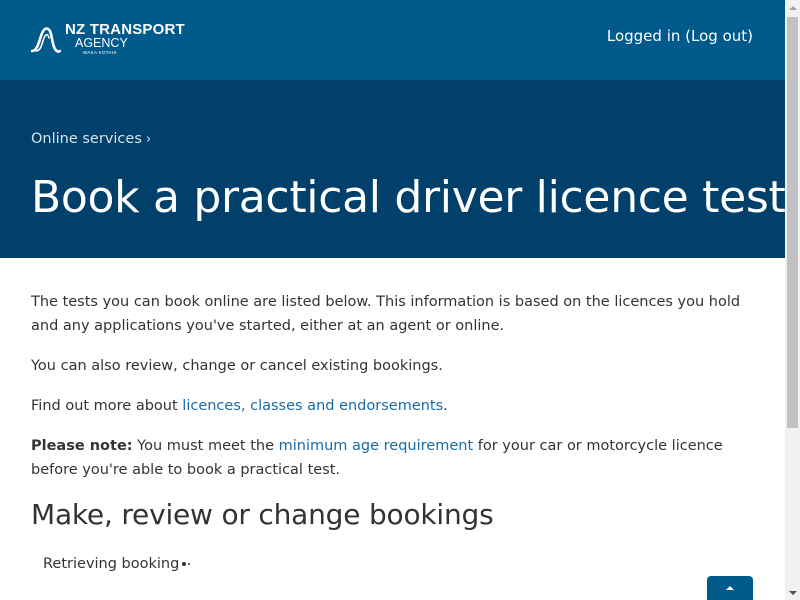 This screenshot has width=800, height=600. I want to click on logout-link: (Log out), so click(719, 36).